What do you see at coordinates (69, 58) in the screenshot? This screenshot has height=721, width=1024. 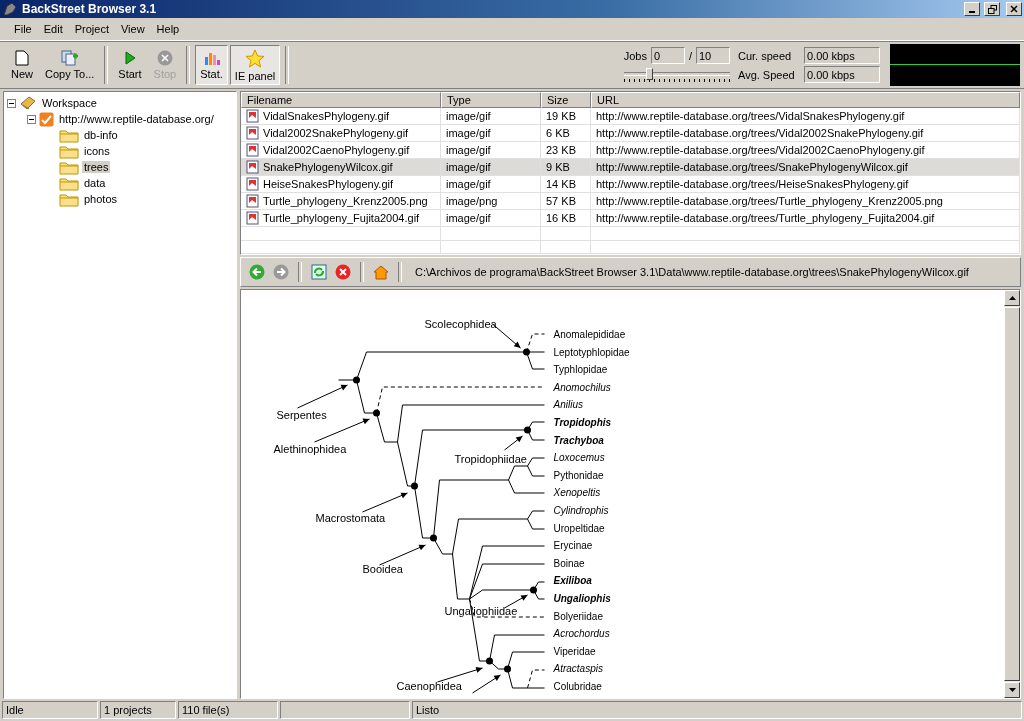 I see `copy-documents-icon` at bounding box center [69, 58].